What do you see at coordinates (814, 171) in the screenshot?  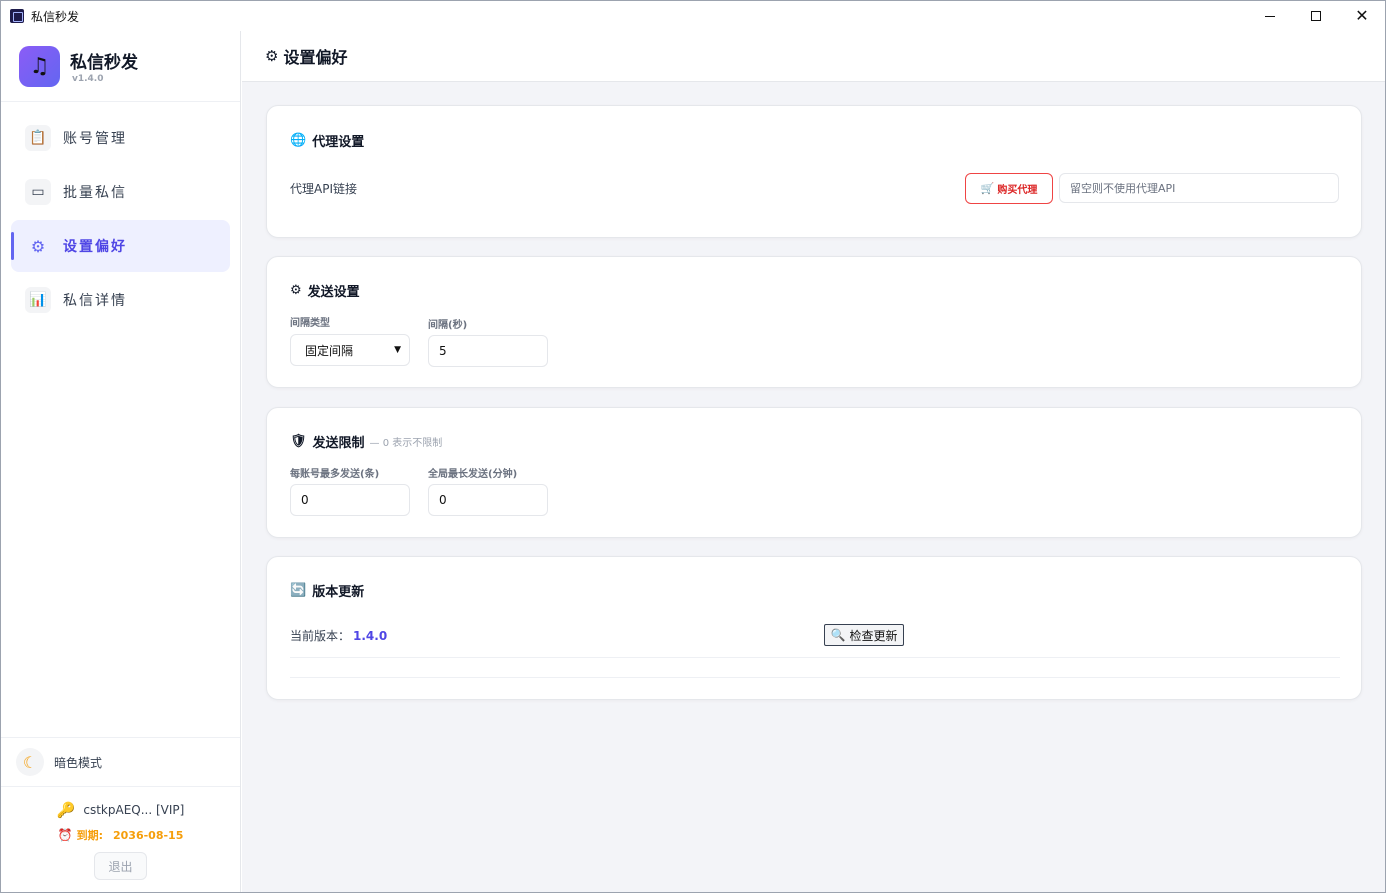 I see `proxy-settings-card: 🌐 代理设置 代理API链接 🛒 购买代理` at bounding box center [814, 171].